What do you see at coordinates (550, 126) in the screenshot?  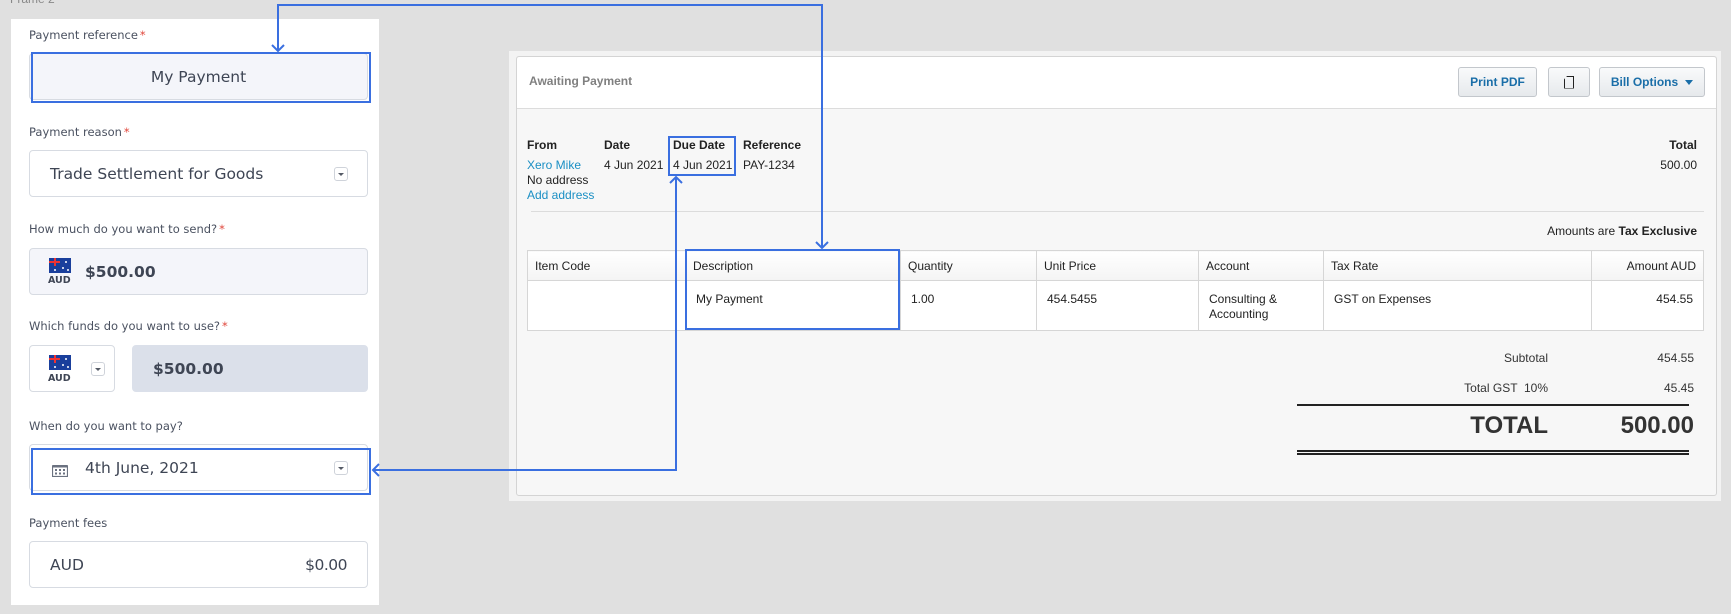 I see `connector-reference-to-description` at bounding box center [550, 126].